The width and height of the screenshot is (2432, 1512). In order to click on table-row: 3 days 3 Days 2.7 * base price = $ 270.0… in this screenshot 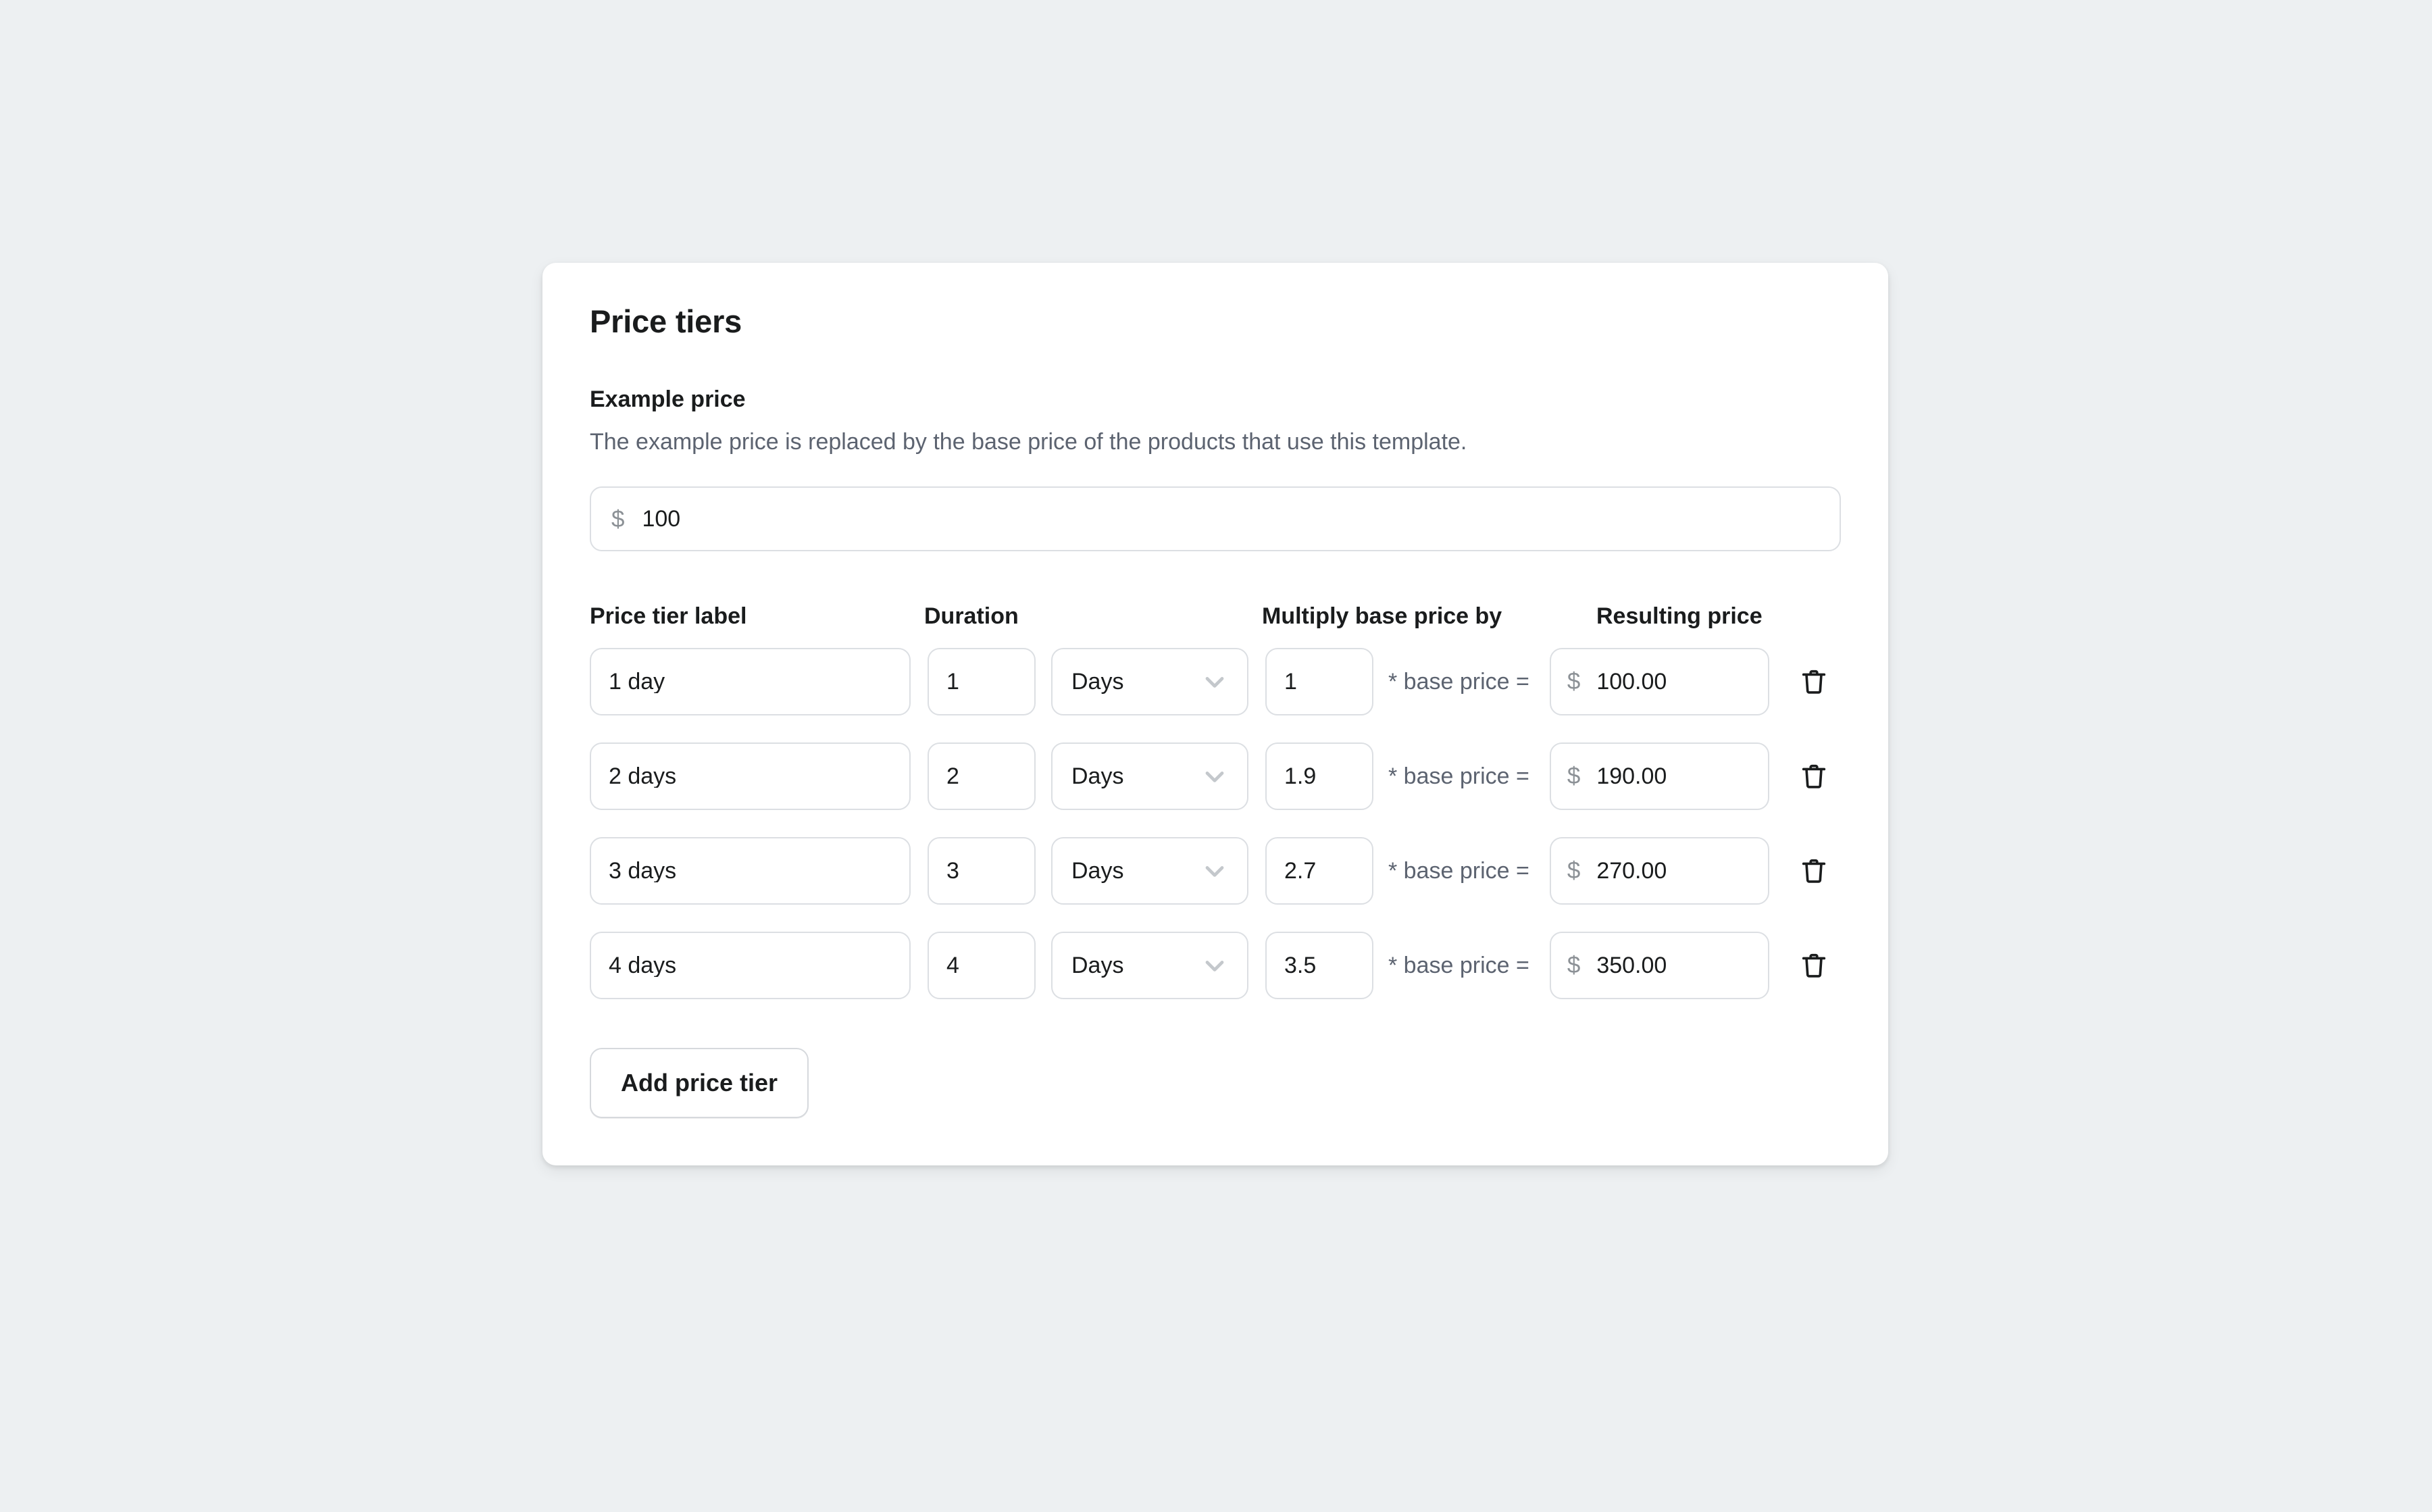, I will do `click(1215, 871)`.